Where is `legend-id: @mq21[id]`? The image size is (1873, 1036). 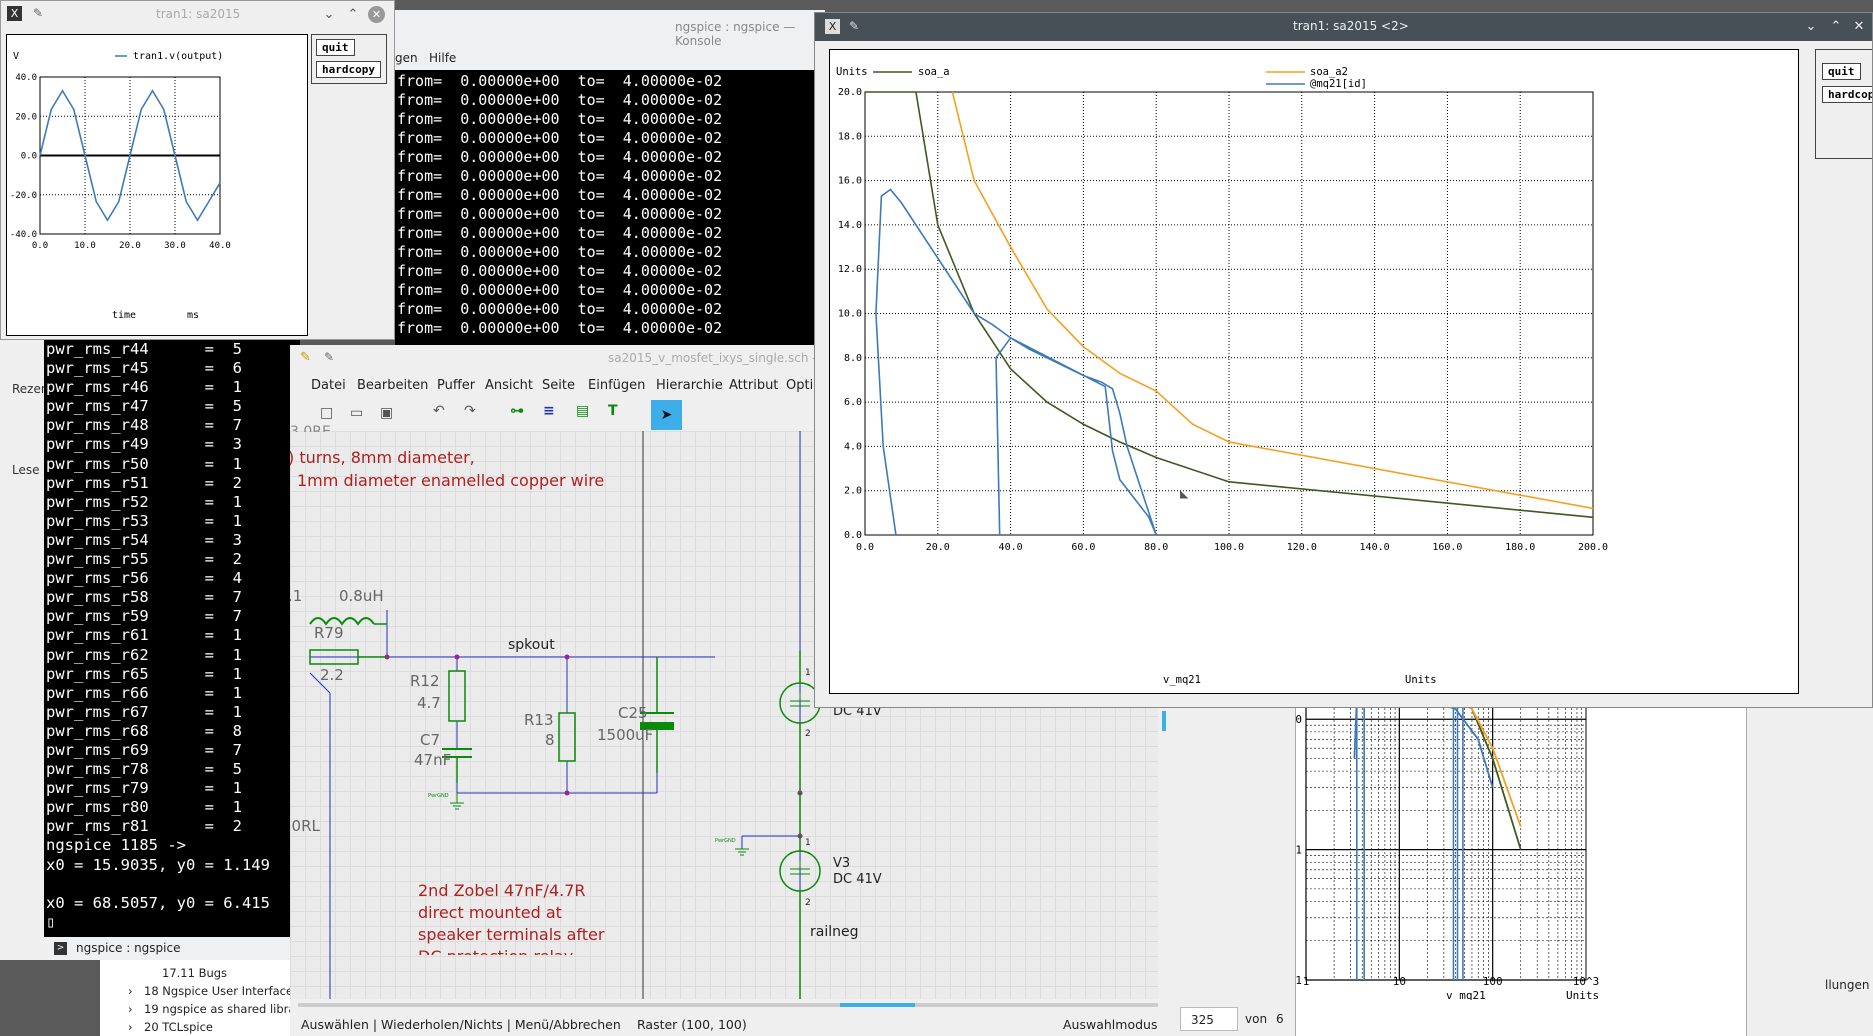 legend-id: @mq21[id] is located at coordinates (1338, 84).